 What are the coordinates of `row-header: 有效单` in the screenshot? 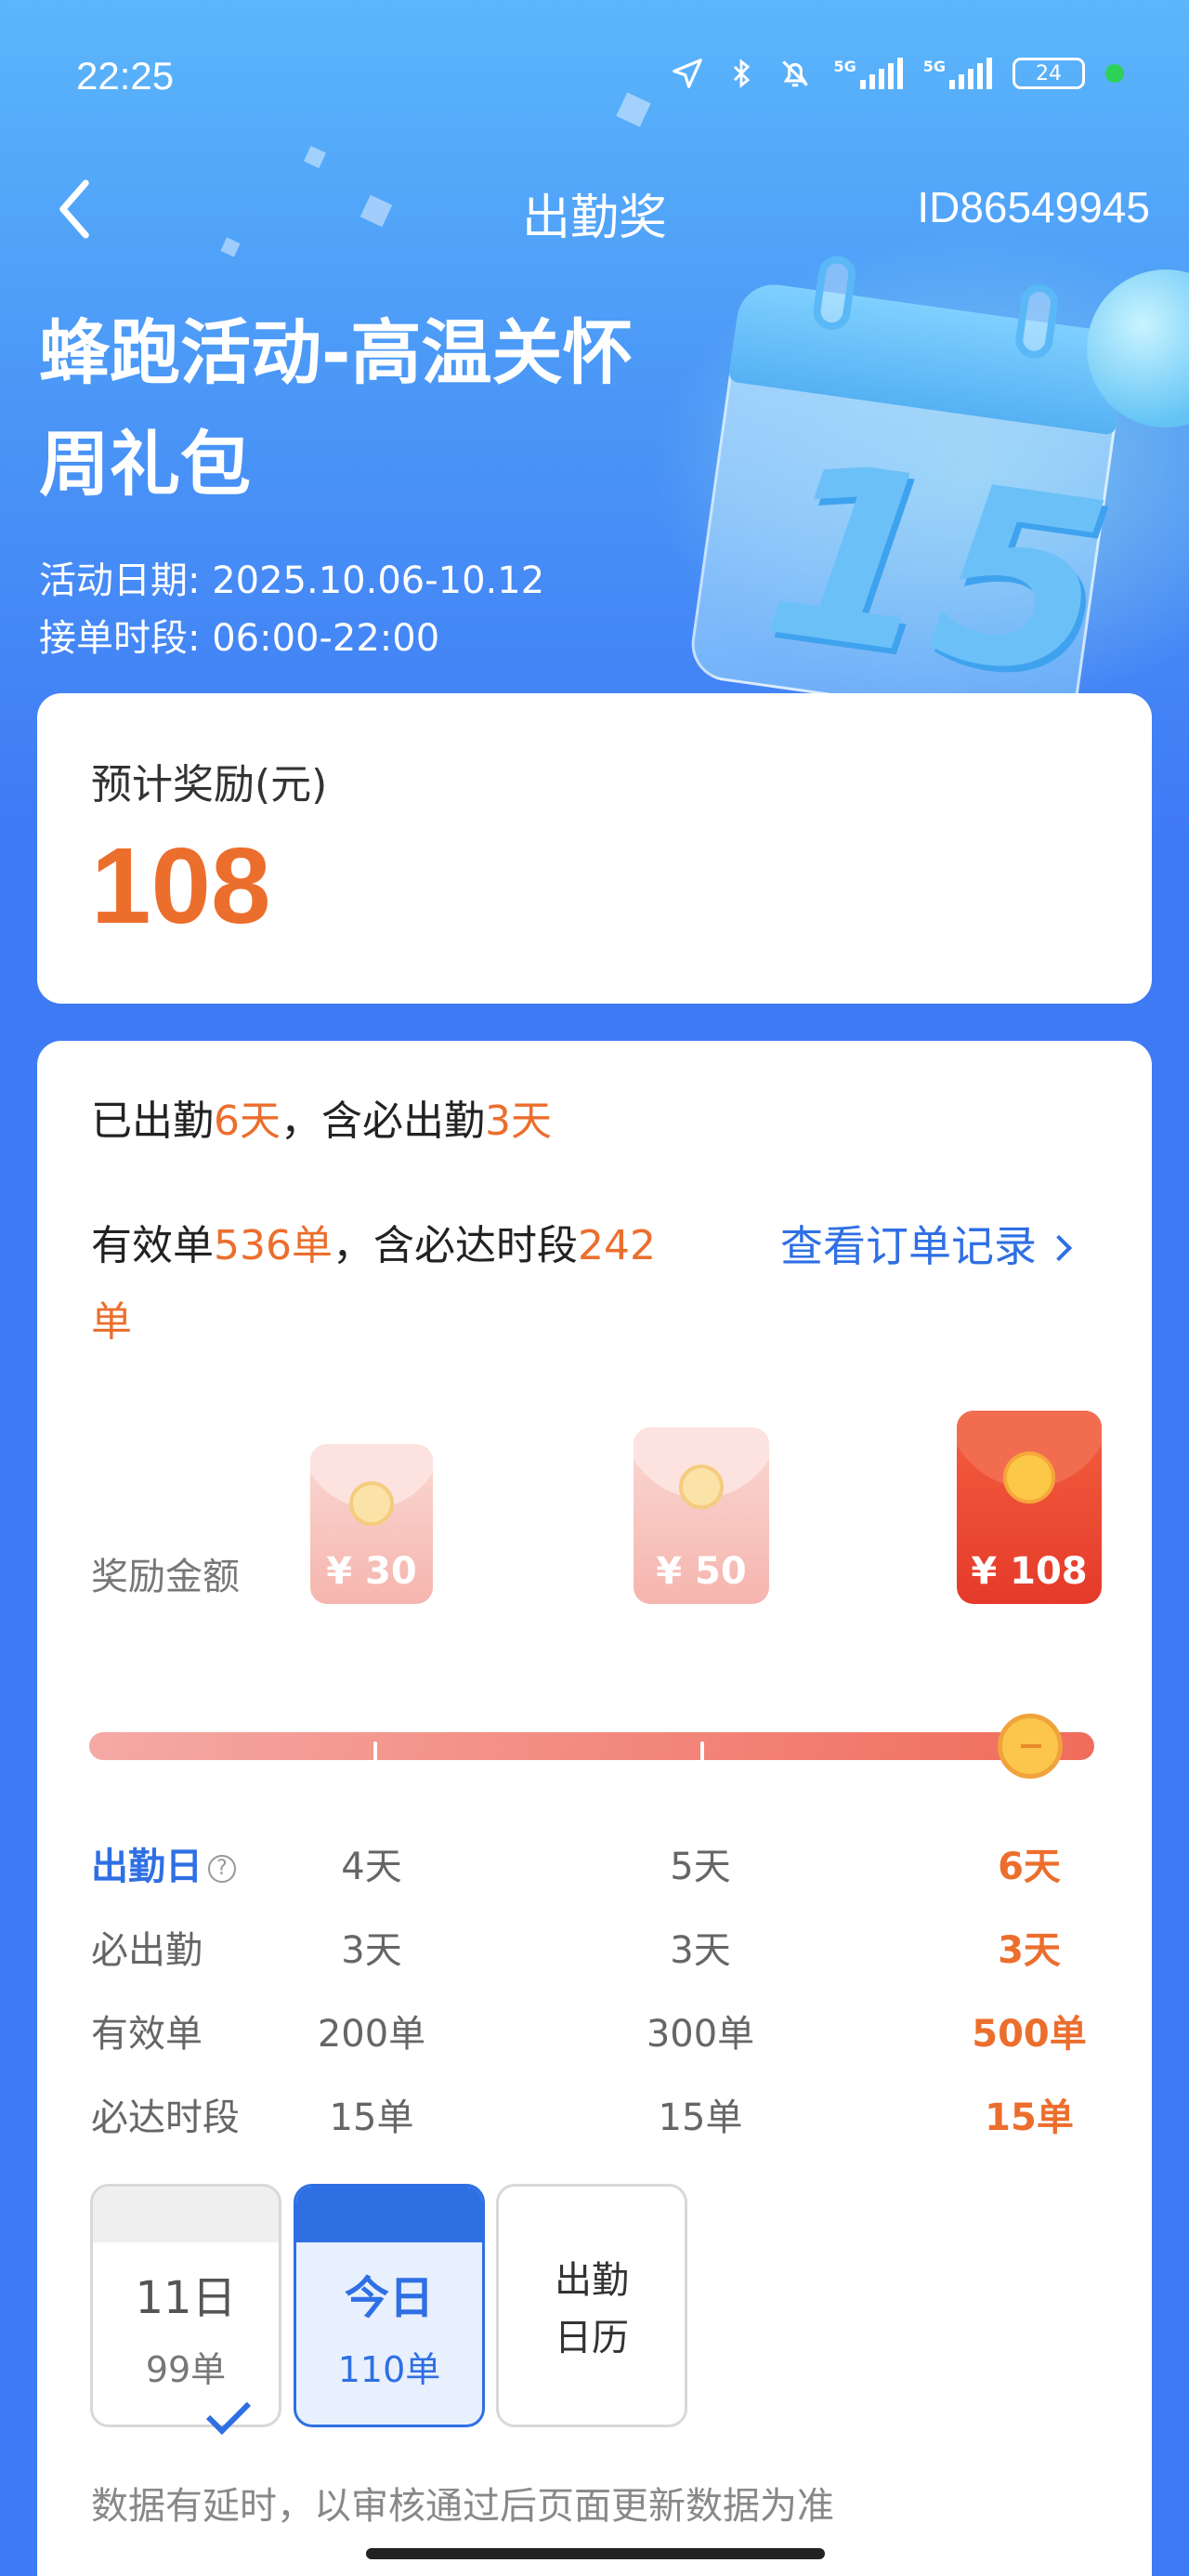 It's located at (147, 2034).